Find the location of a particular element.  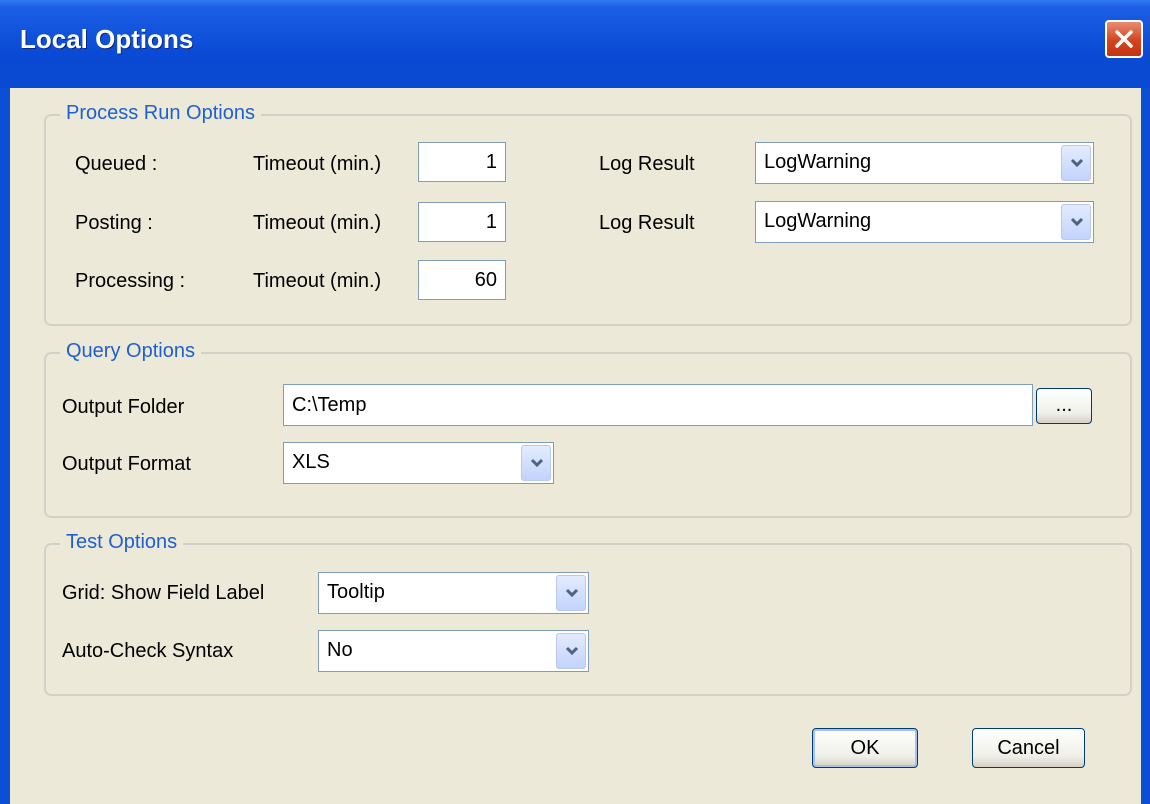

close-button is located at coordinates (1124, 39).